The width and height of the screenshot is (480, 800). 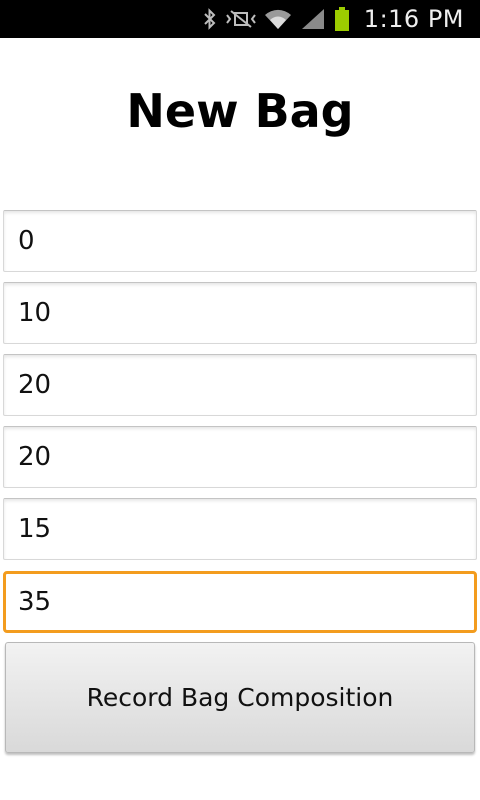 I want to click on battery-icon, so click(x=342, y=19).